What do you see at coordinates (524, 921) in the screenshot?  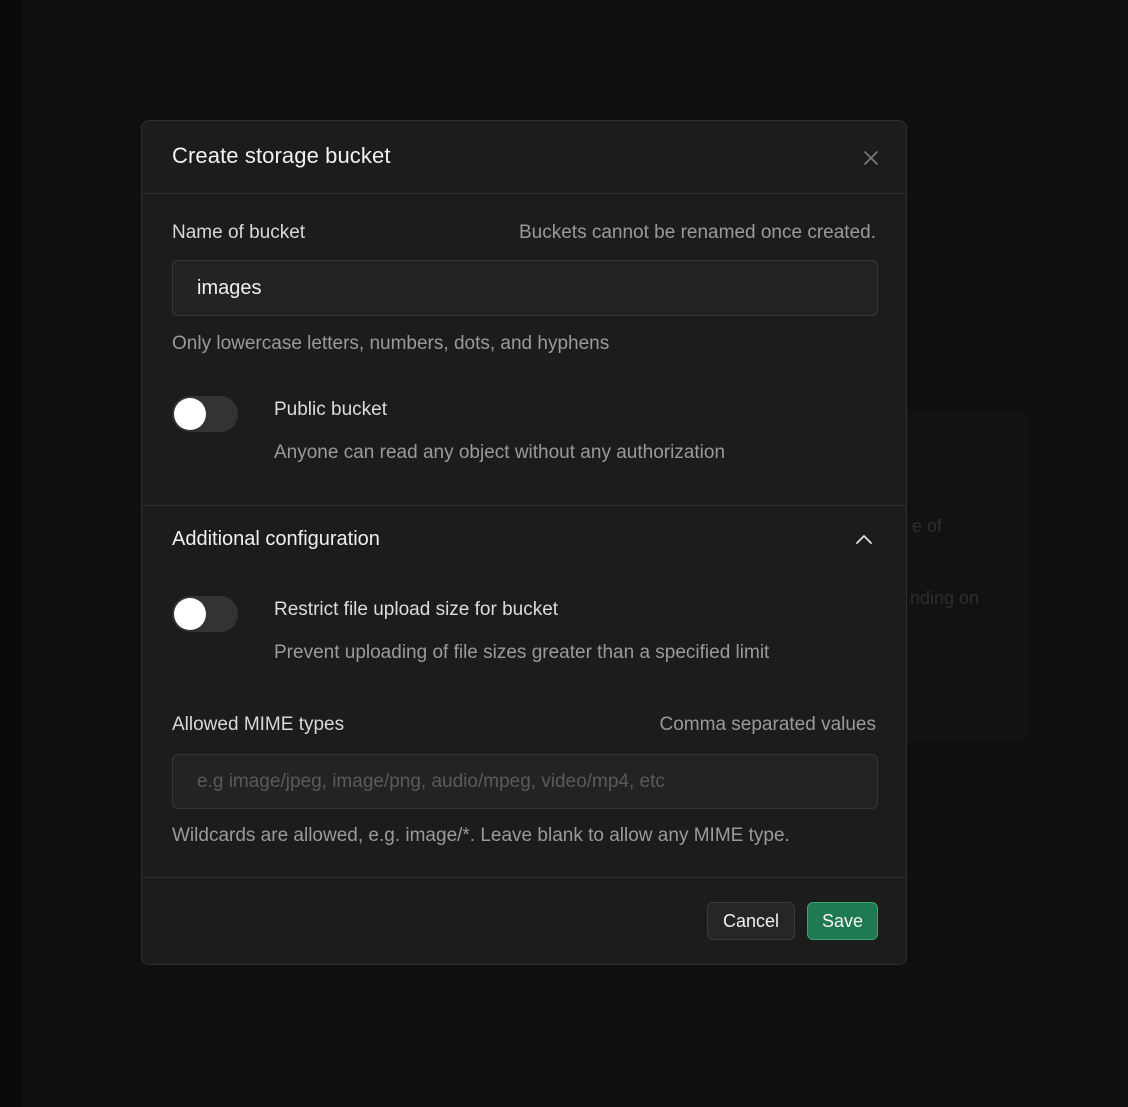 I see `dialog-footer: Cancel Save` at bounding box center [524, 921].